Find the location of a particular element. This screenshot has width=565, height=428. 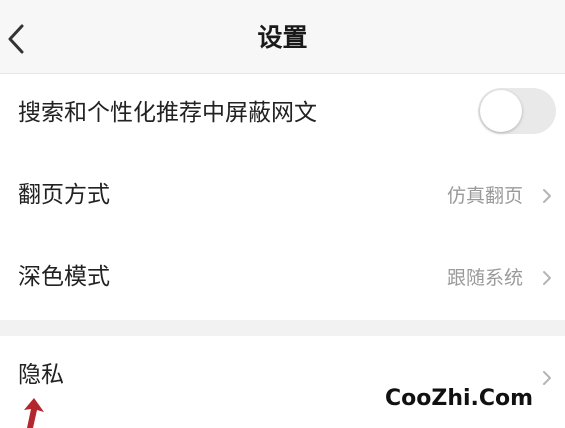

page-title: 设置 is located at coordinates (282, 37).